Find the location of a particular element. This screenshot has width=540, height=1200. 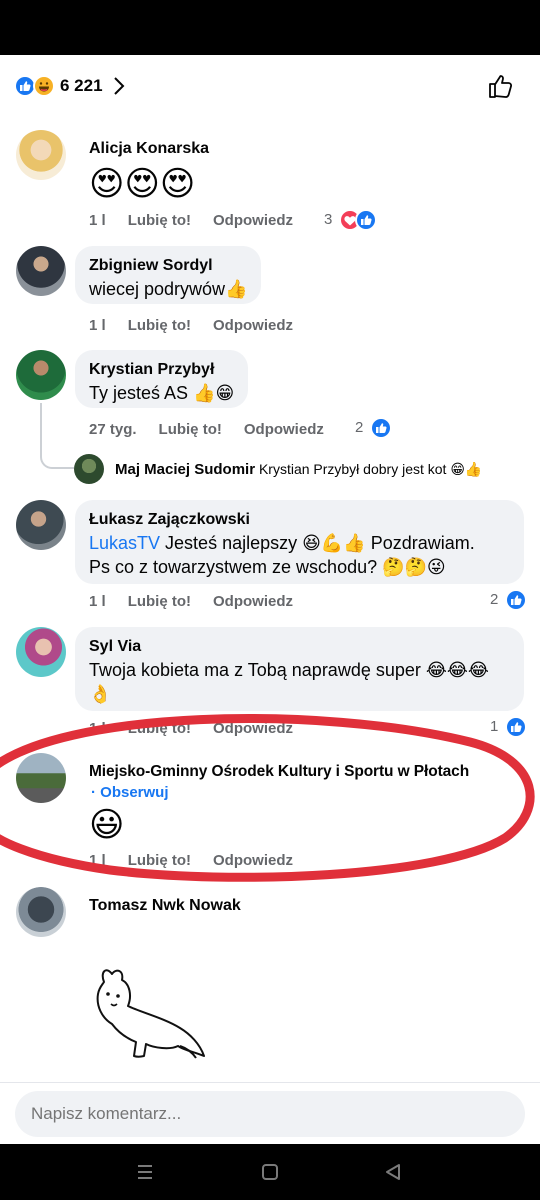

comment-text-line1: Jesteś najlepszy 😆💪👍 Pozdrawiam. is located at coordinates (317, 543).